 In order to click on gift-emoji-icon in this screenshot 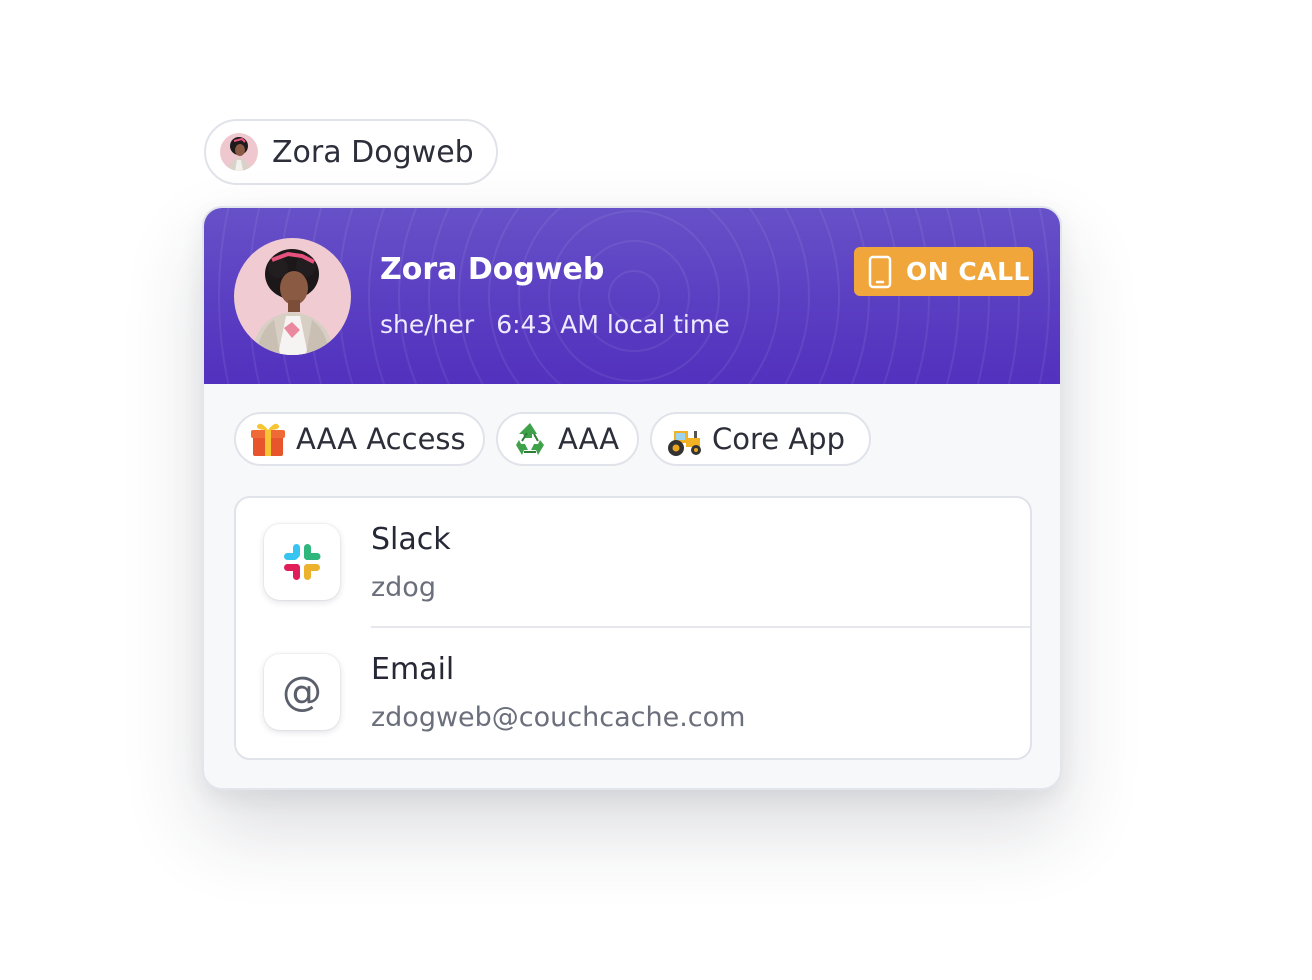, I will do `click(268, 439)`.